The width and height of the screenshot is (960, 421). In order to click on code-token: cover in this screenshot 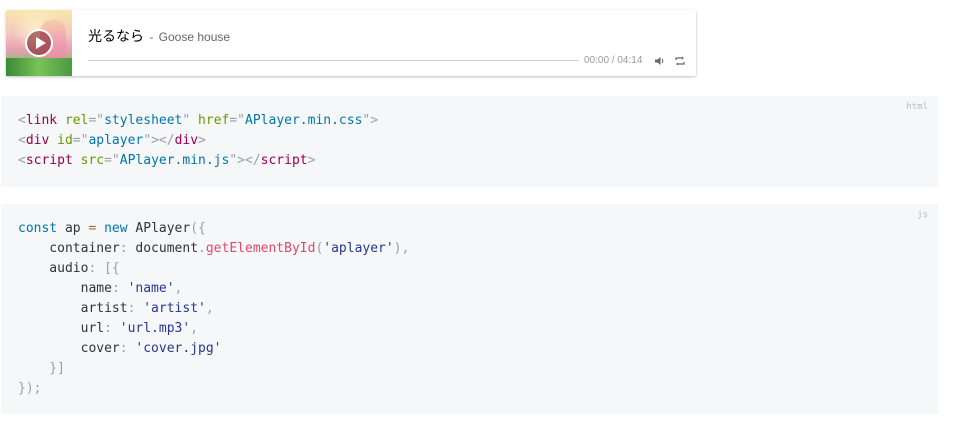, I will do `click(69, 348)`.